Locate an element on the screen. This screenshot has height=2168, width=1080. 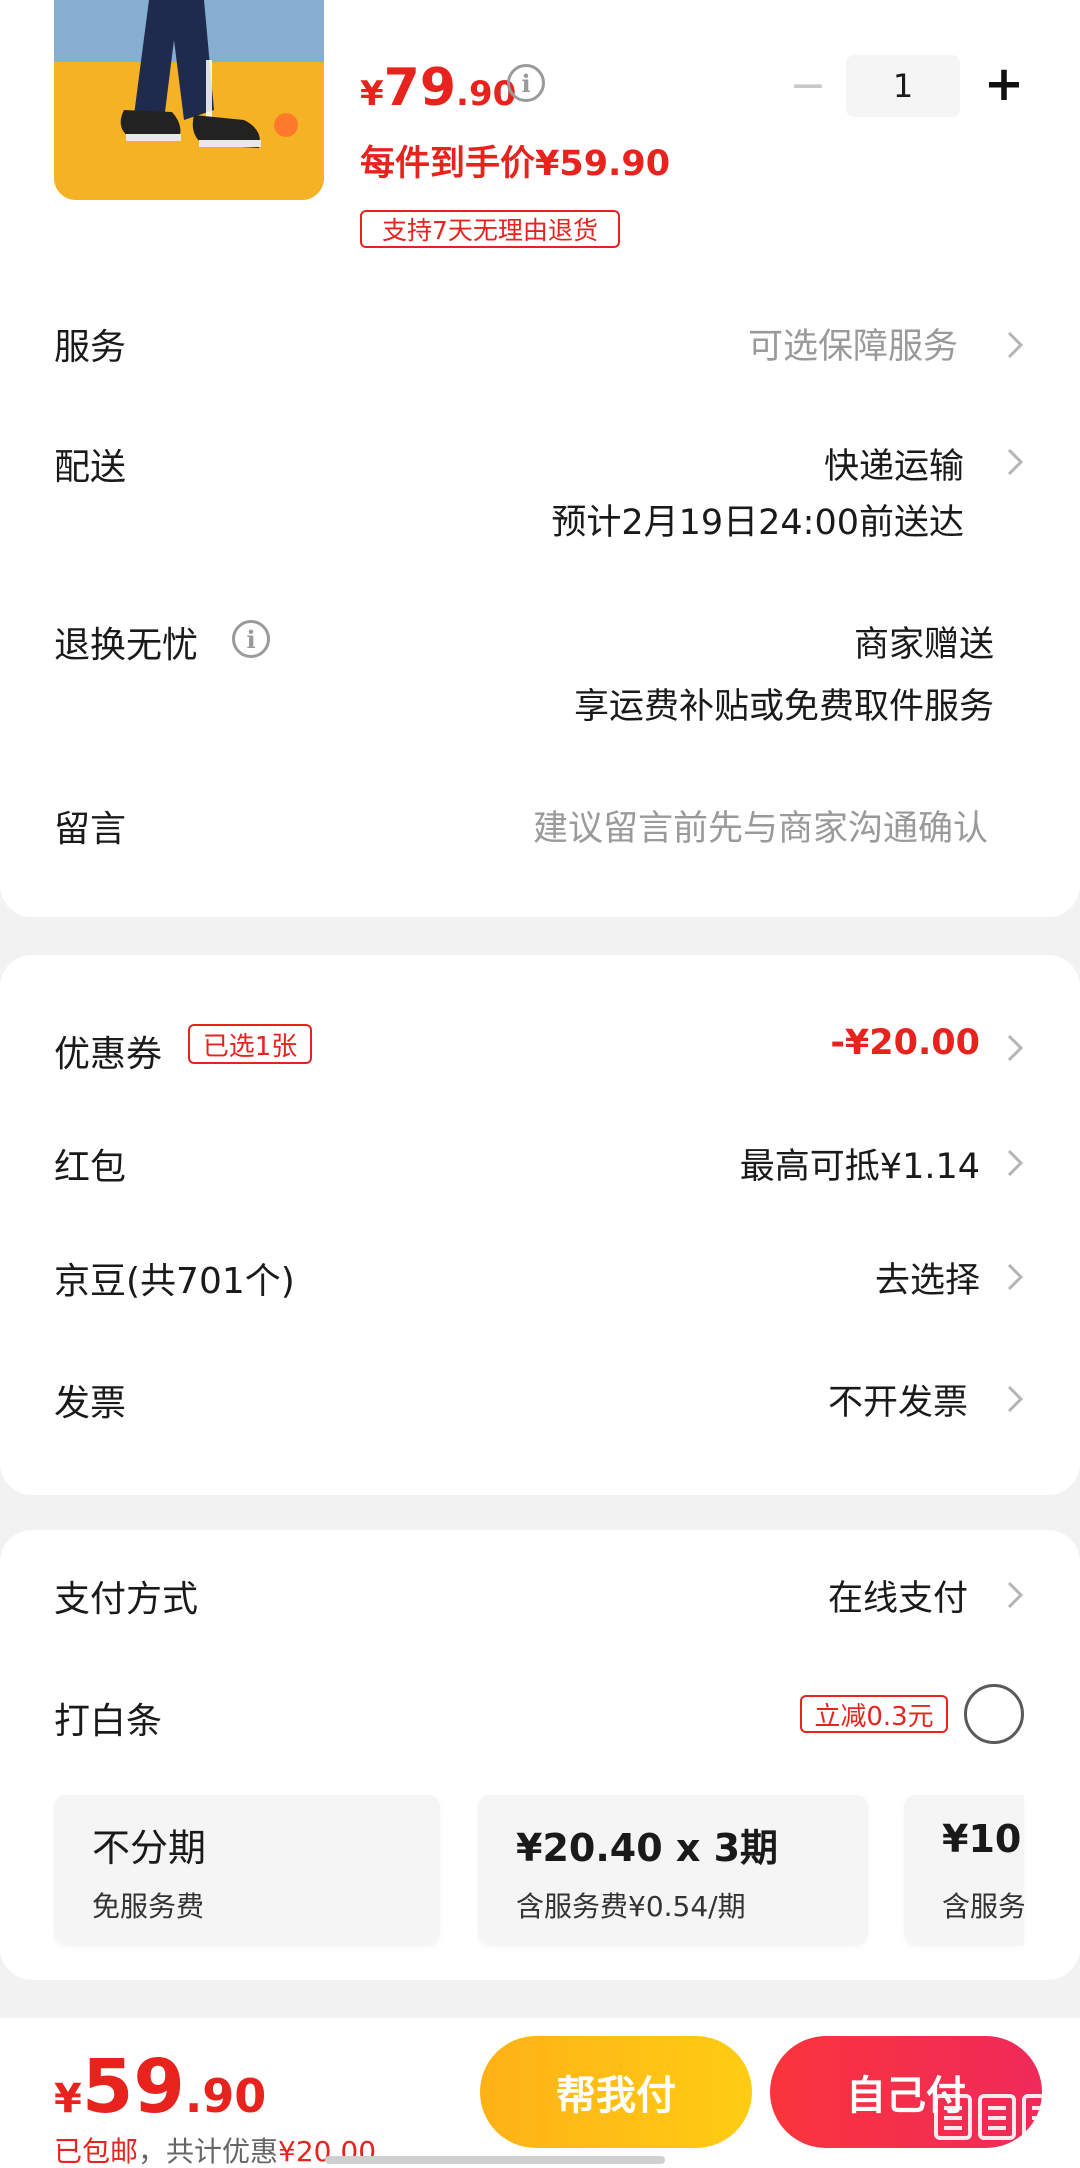
return-label: 退换无忧 is located at coordinates (126, 645).